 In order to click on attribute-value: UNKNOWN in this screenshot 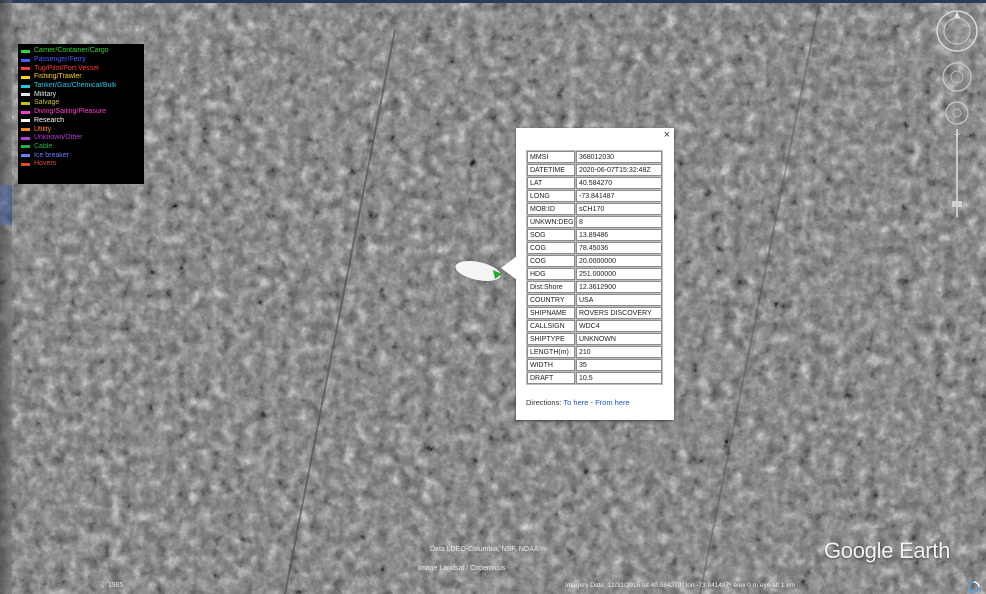, I will do `click(619, 339)`.